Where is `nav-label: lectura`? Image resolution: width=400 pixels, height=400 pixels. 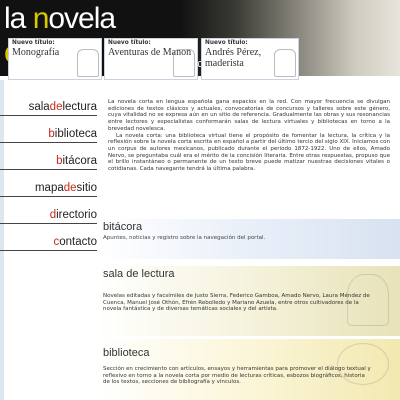
nav-label: lectura is located at coordinates (79, 107).